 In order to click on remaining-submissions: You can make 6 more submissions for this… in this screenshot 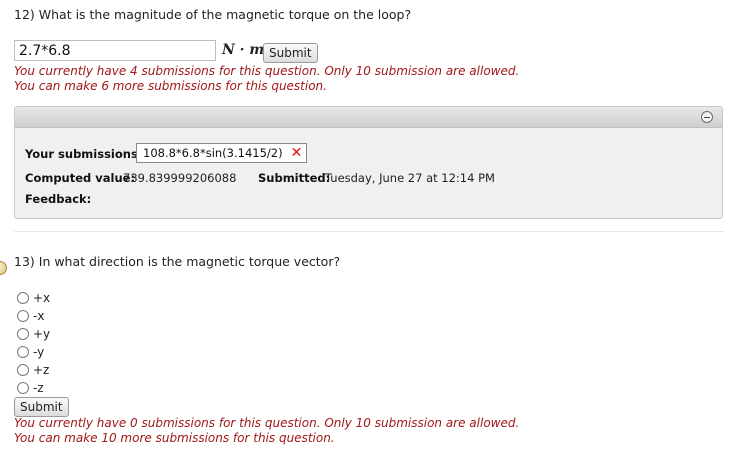, I will do `click(170, 86)`.